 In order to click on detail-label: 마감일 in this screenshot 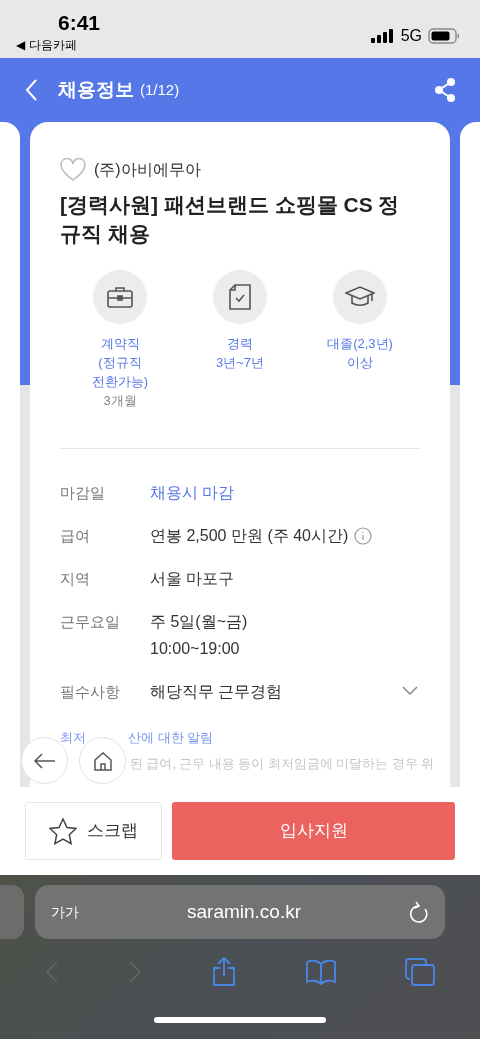, I will do `click(83, 493)`.